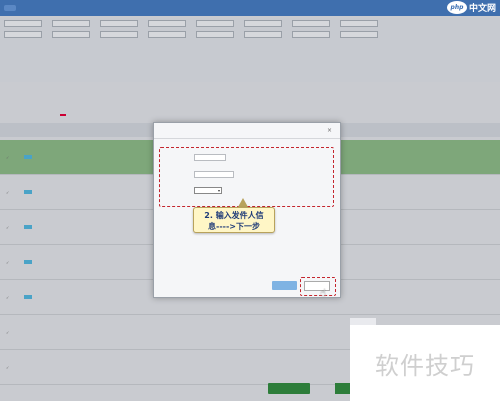 The width and height of the screenshot is (500, 401). What do you see at coordinates (234, 226) in the screenshot?
I see `callout-line: 息---->下一步` at bounding box center [234, 226].